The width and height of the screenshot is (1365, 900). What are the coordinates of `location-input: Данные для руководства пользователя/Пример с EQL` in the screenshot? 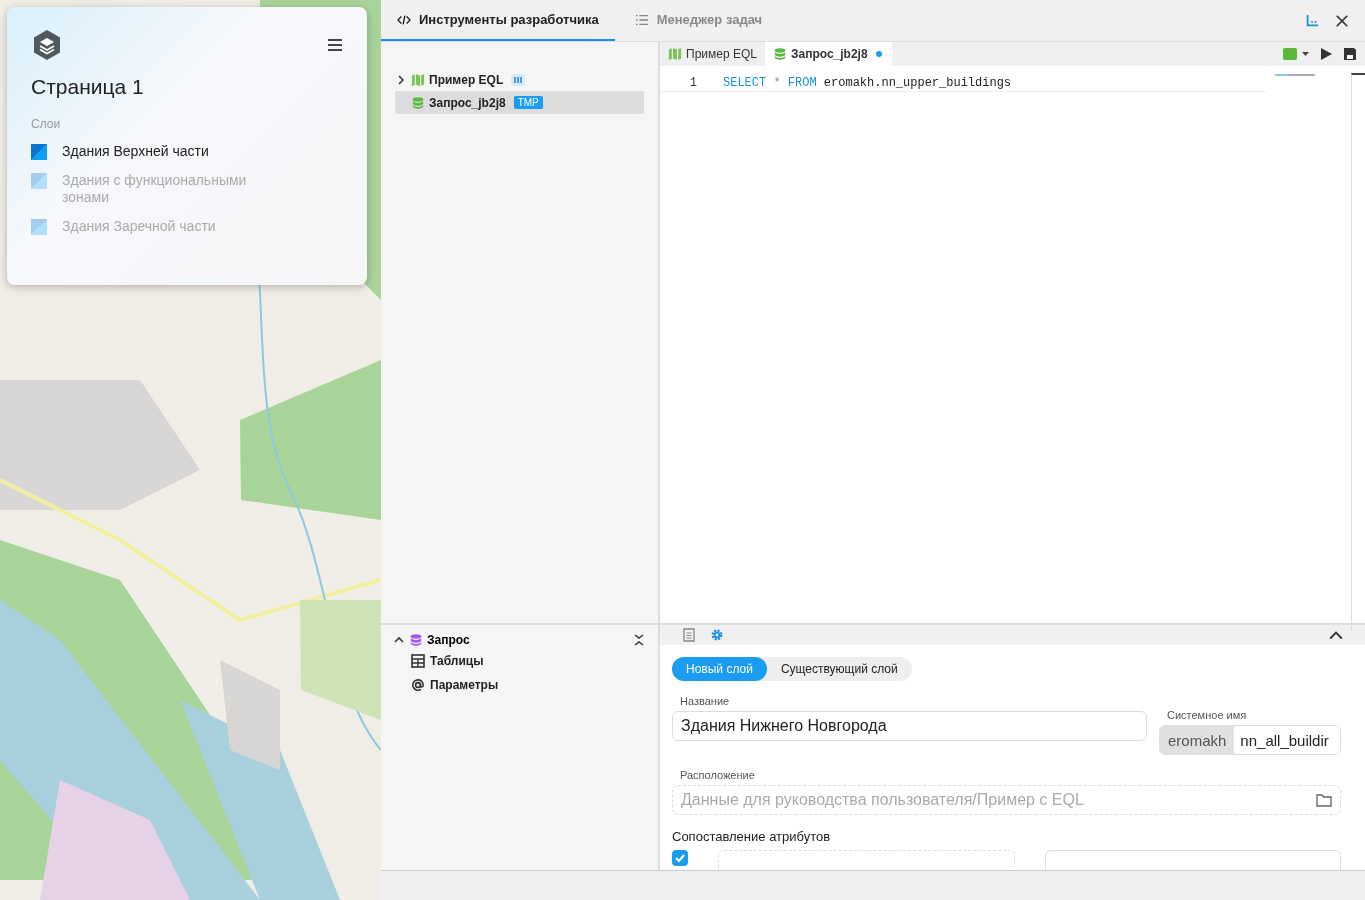 It's located at (994, 800).